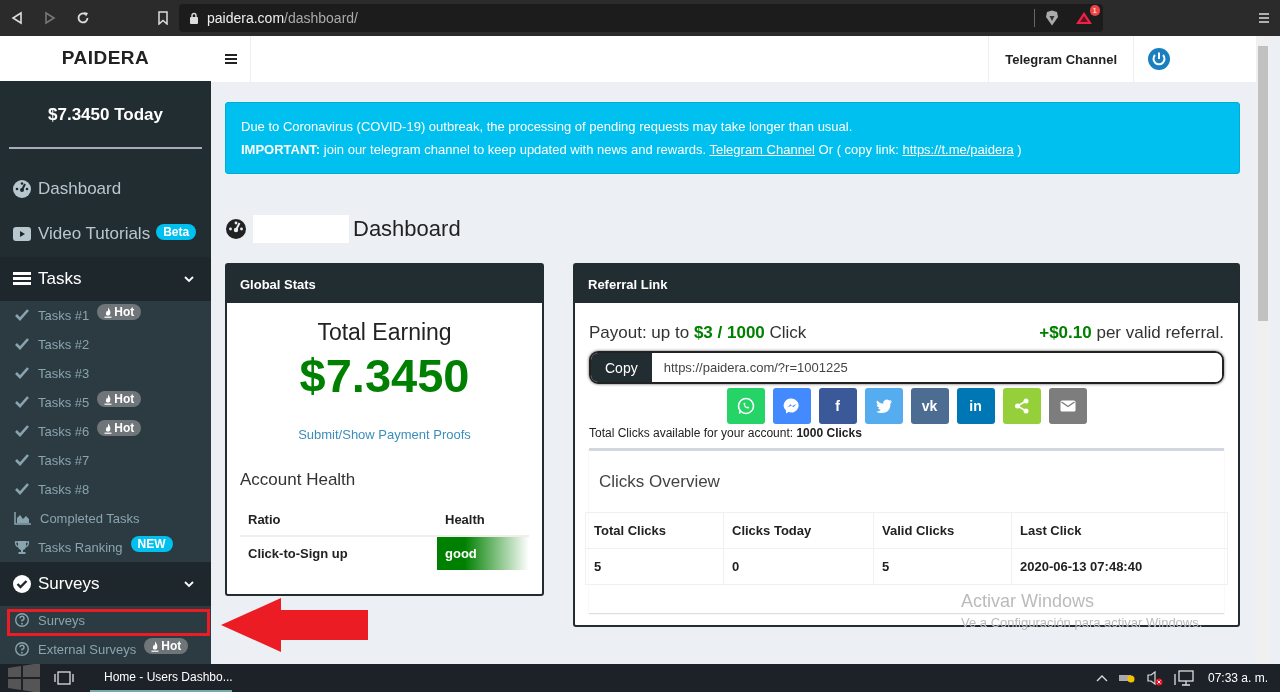  I want to click on clicks-note: Total Clicks available for your account: 1000 Clicks, so click(726, 433).